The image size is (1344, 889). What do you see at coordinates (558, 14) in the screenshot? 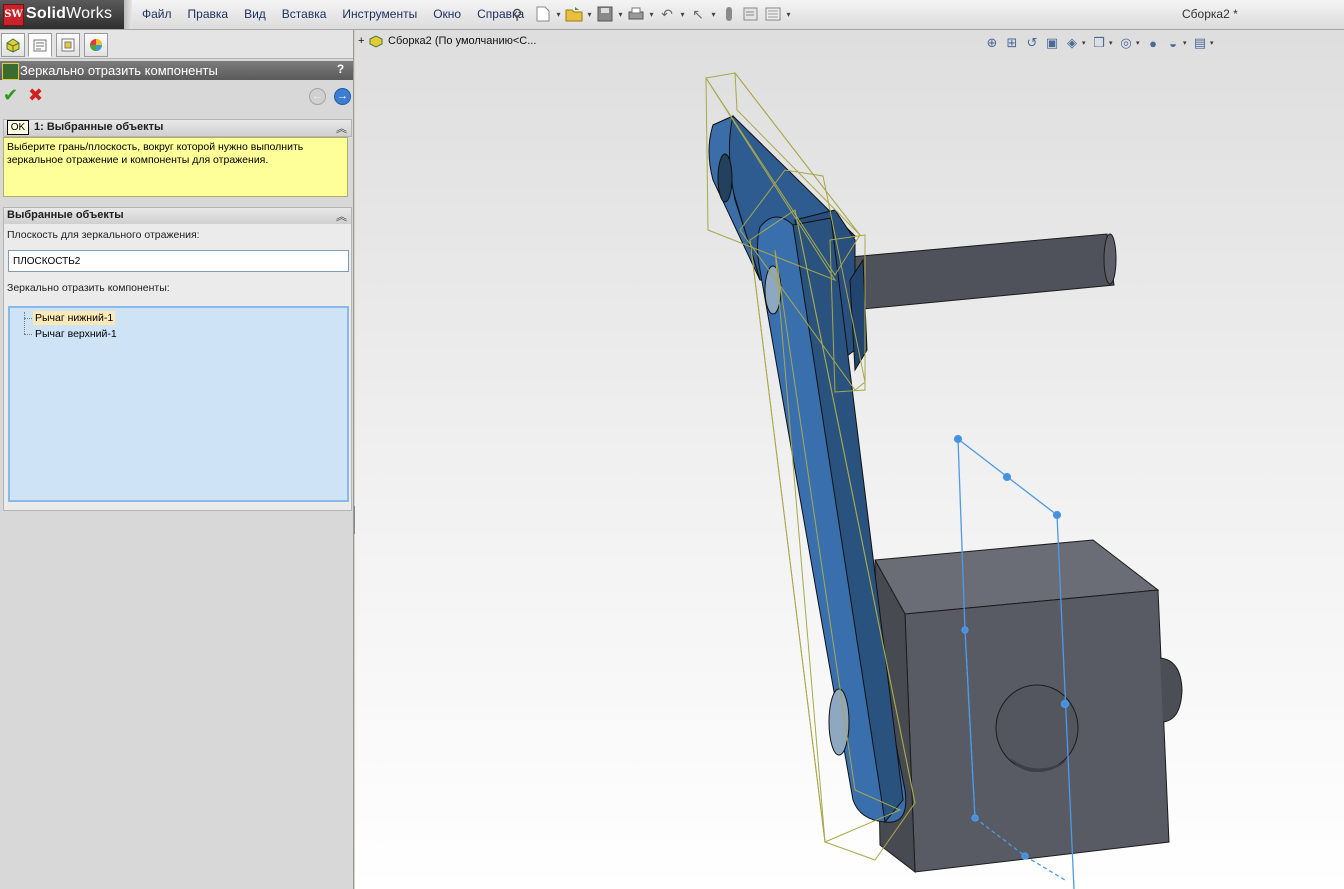
I see `new-dropdown-icon: ▾` at bounding box center [558, 14].